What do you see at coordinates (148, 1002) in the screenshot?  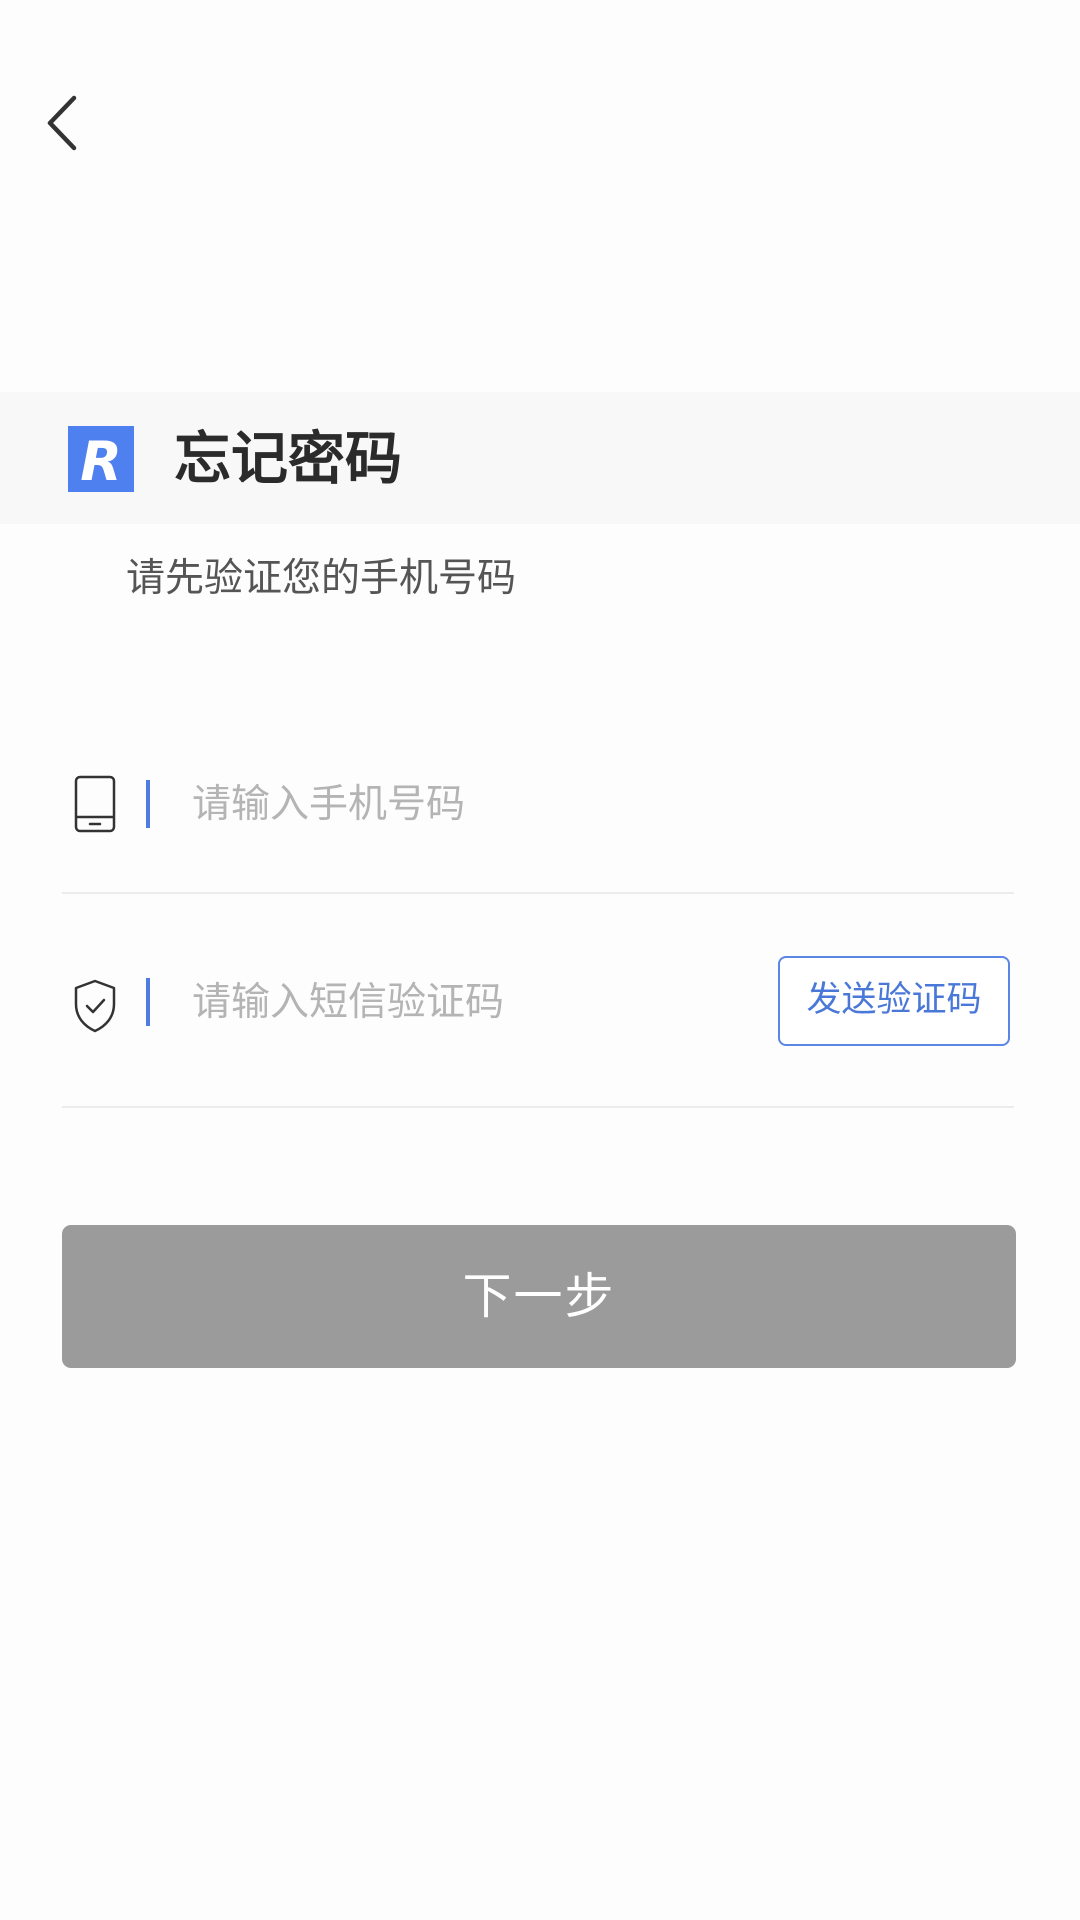 I see `code-field-caret` at bounding box center [148, 1002].